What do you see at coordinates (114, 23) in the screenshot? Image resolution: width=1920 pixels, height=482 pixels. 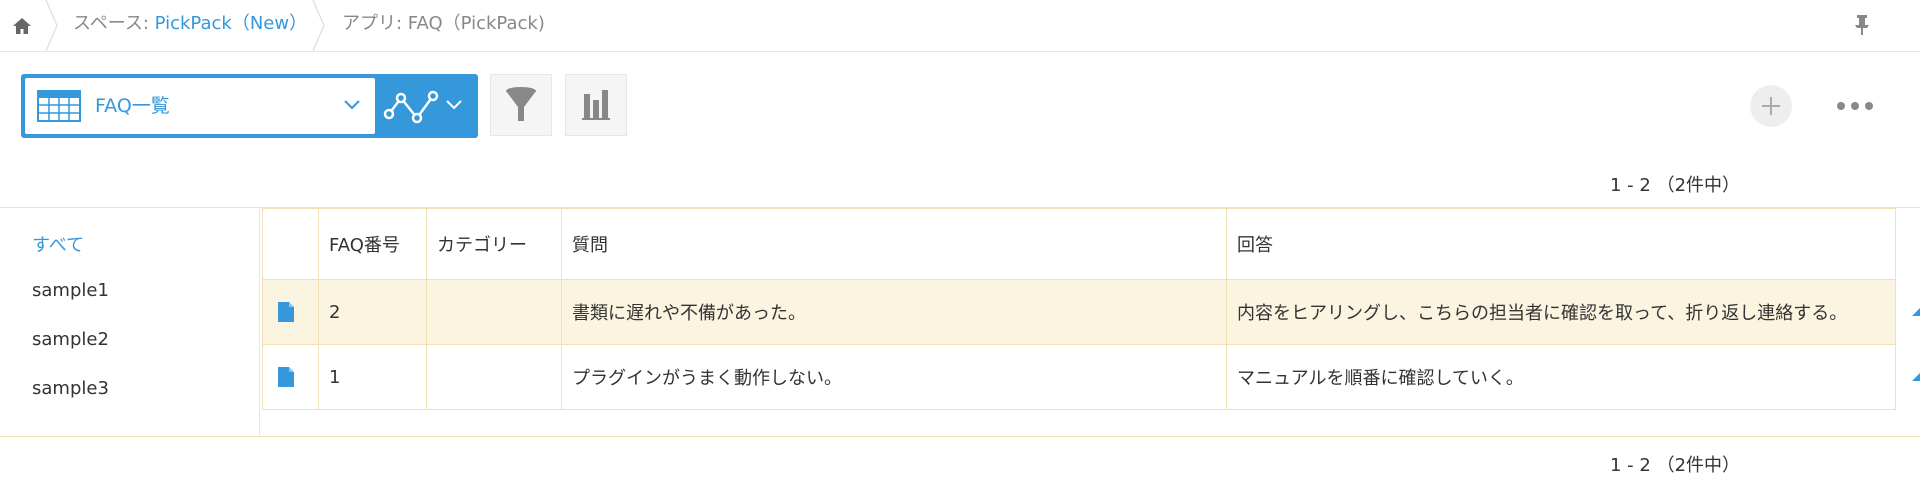 I see `breadcrumb-space-prefix: スペース:` at bounding box center [114, 23].